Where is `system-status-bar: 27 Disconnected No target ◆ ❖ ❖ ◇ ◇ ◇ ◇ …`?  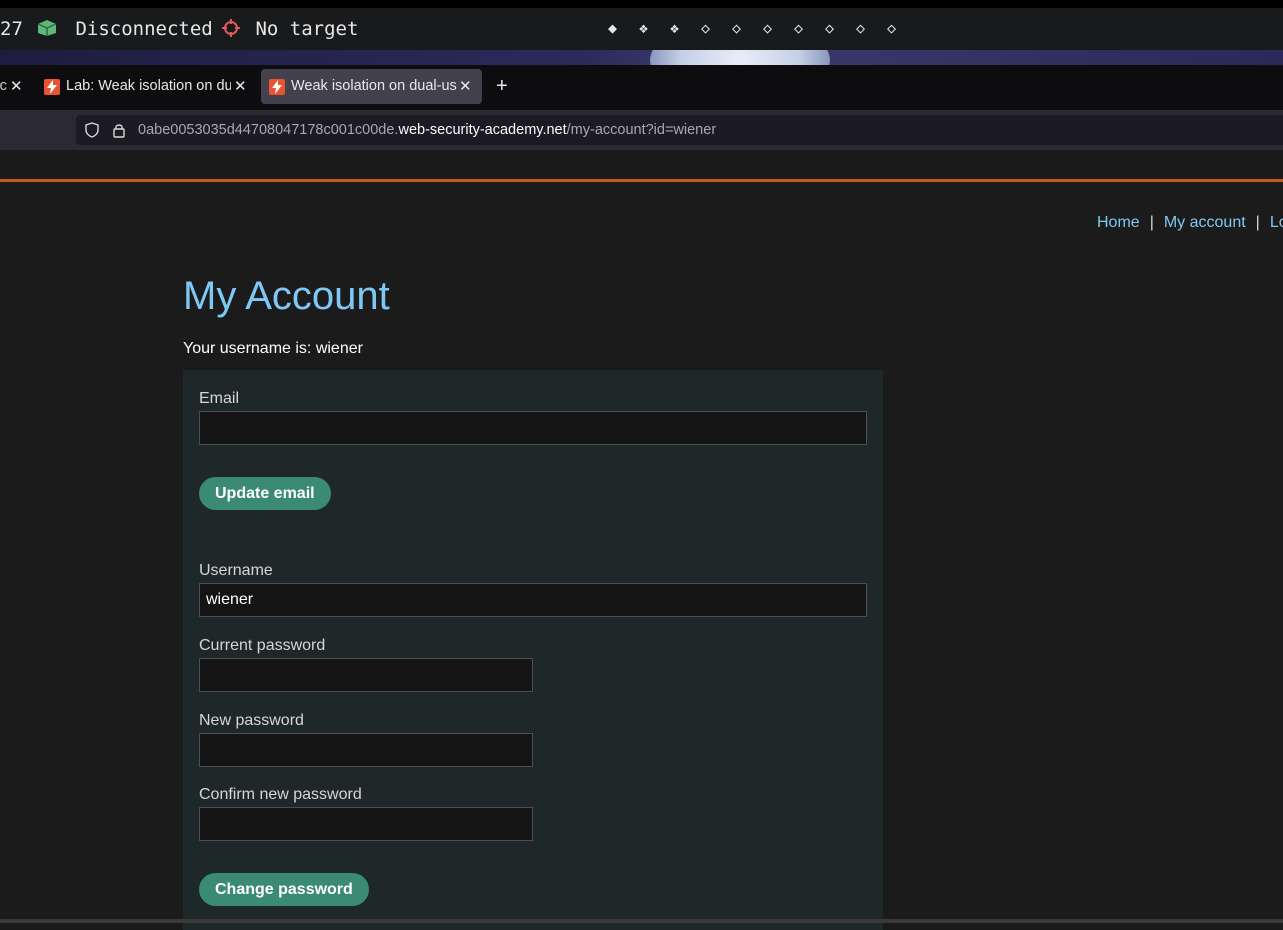 system-status-bar: 27 Disconnected No target ◆ ❖ ❖ ◇ ◇ ◇ ◇ … is located at coordinates (641, 29).